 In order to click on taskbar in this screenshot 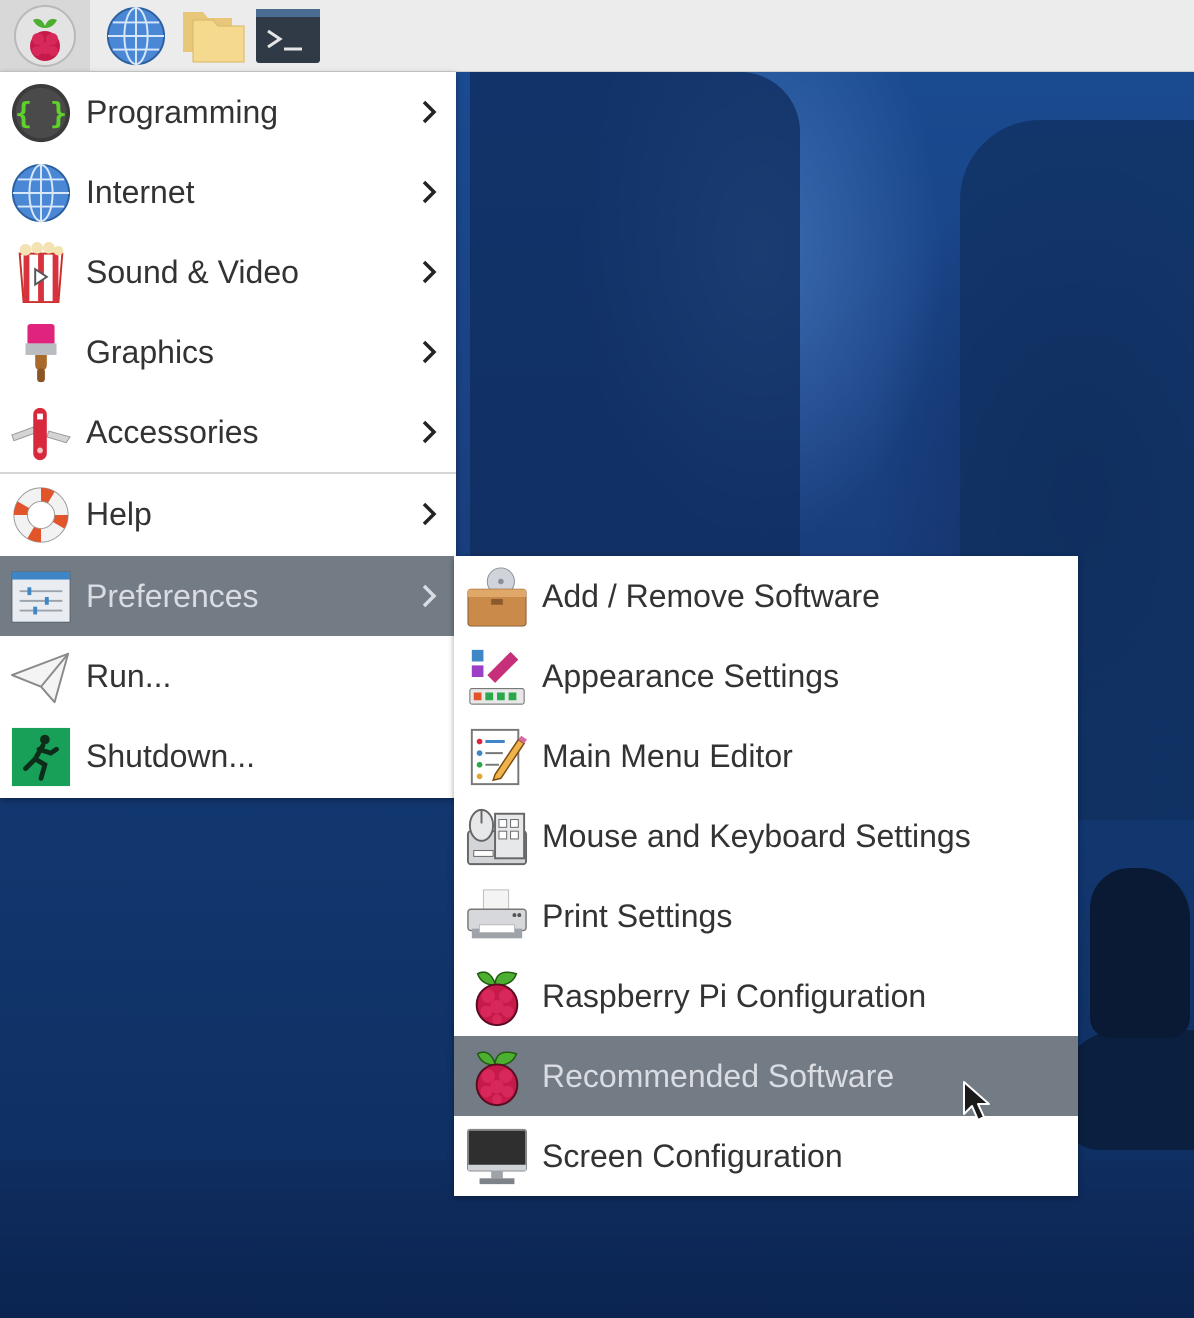, I will do `click(597, 36)`.